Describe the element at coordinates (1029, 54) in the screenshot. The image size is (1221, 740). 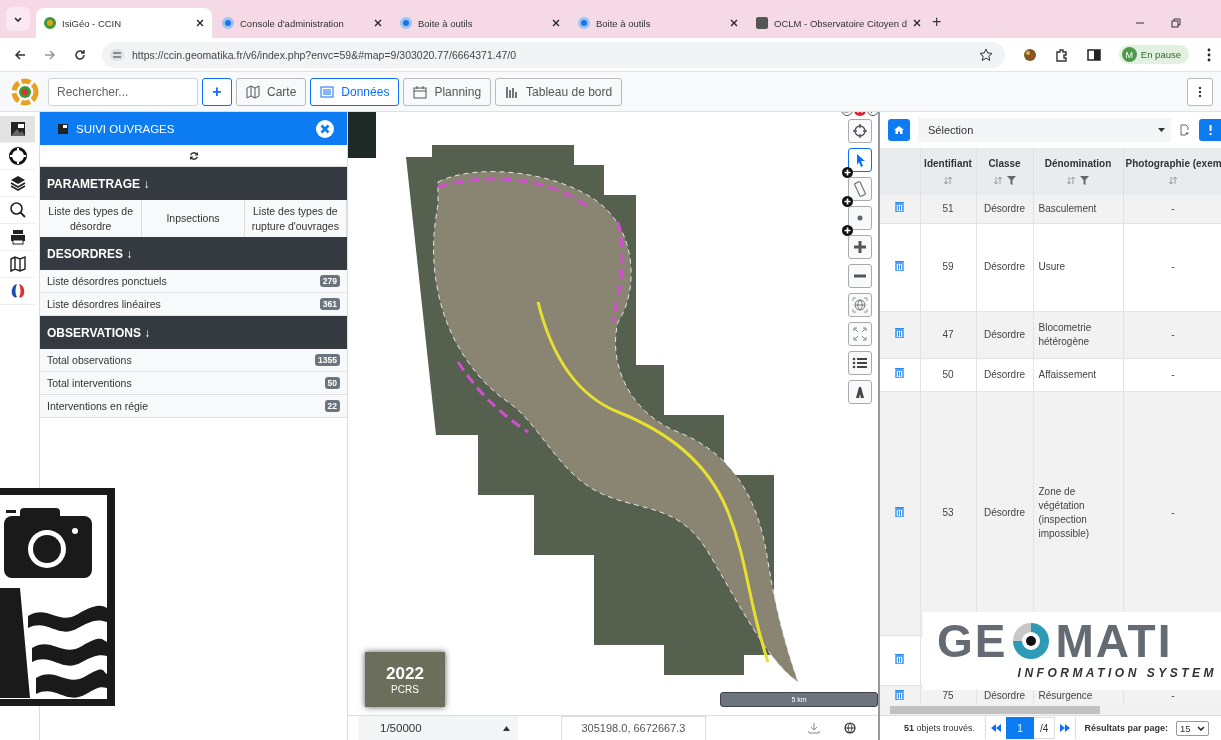
I see `extension-icon` at that location.